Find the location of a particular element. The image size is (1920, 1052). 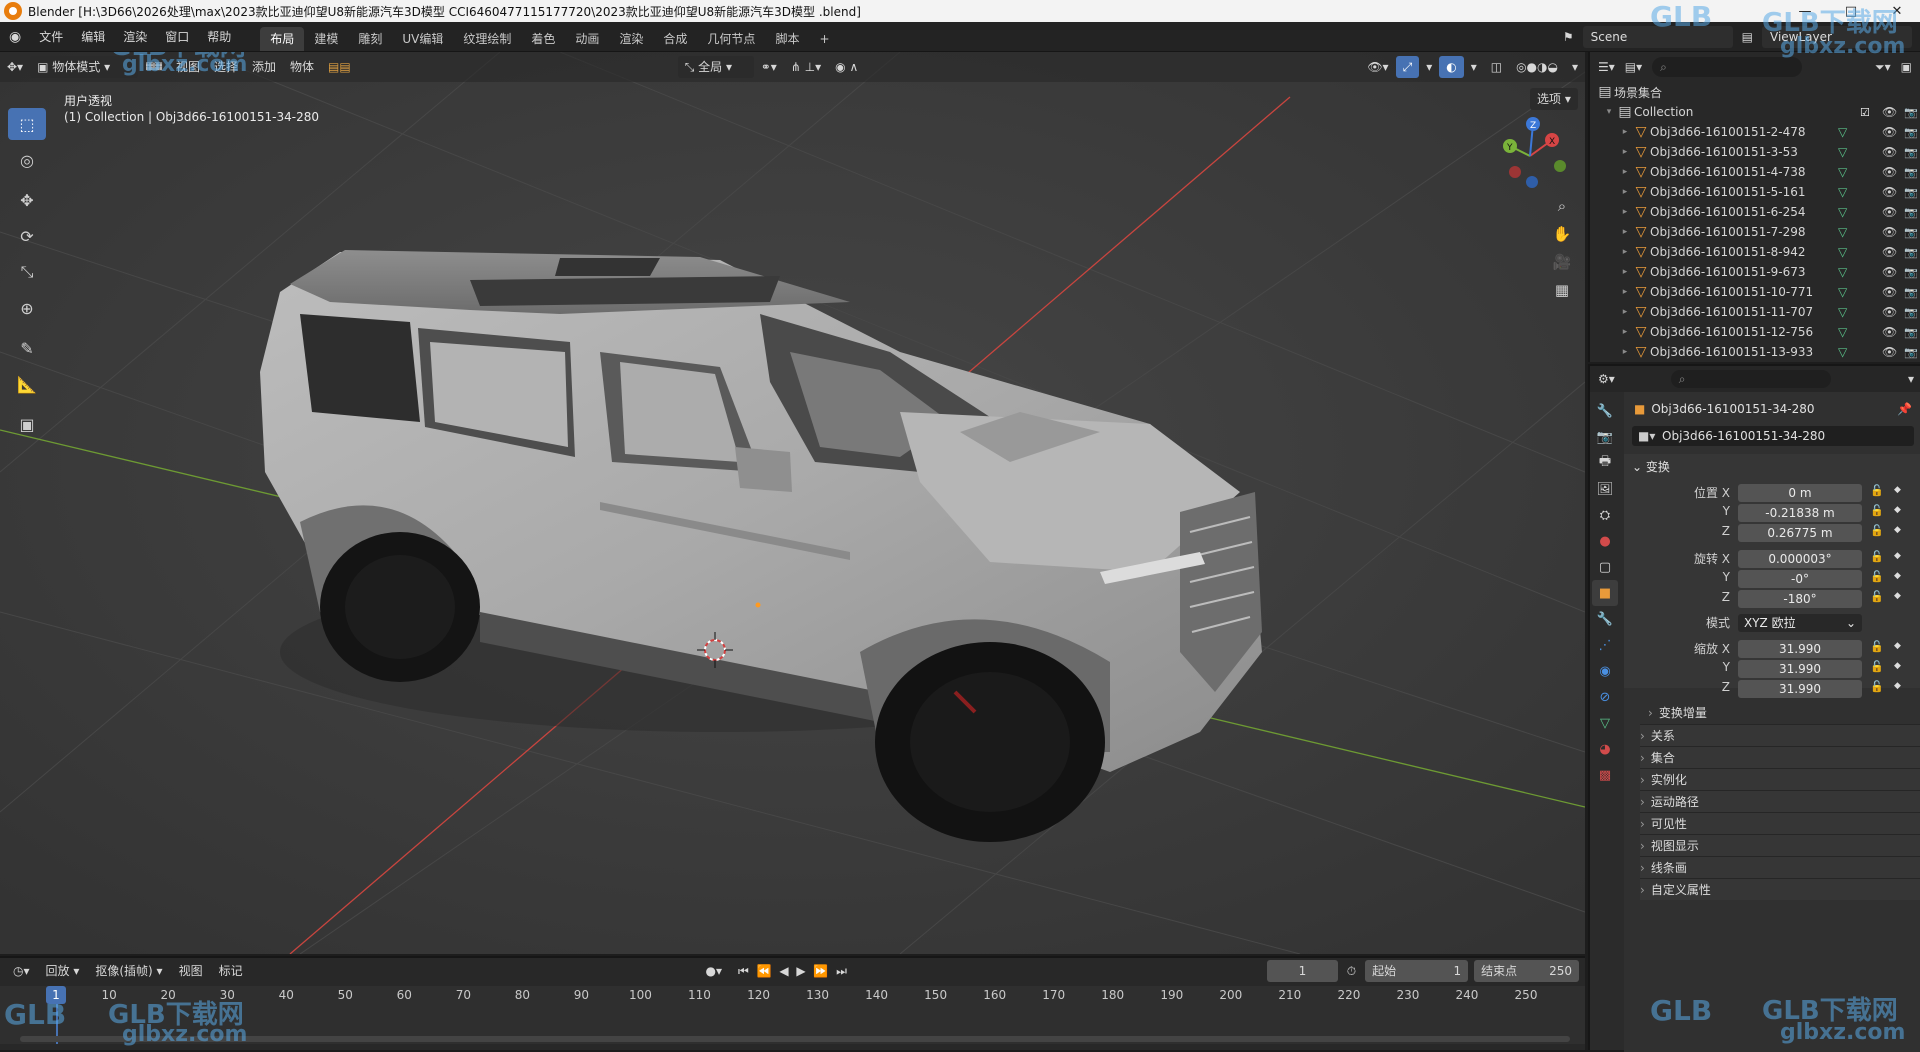

properties-subpanel: 视图显示 is located at coordinates (1780, 845).